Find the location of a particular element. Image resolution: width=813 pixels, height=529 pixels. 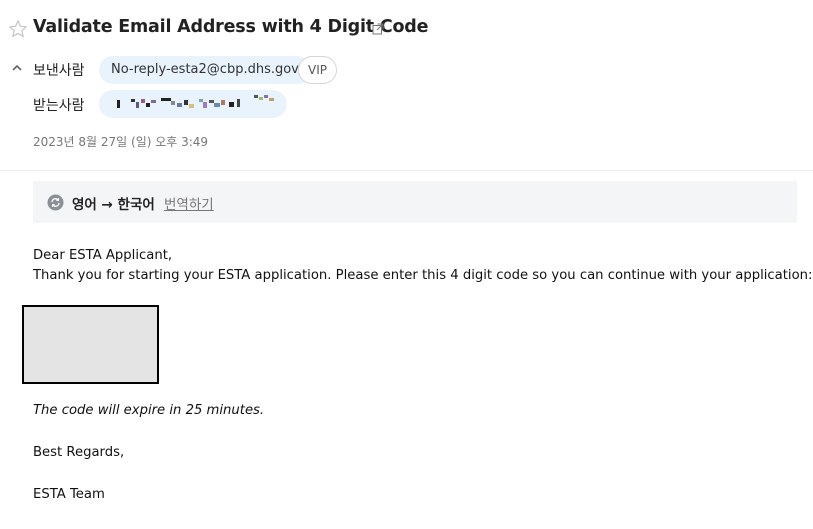

open-external-icon is located at coordinates (378, 29).